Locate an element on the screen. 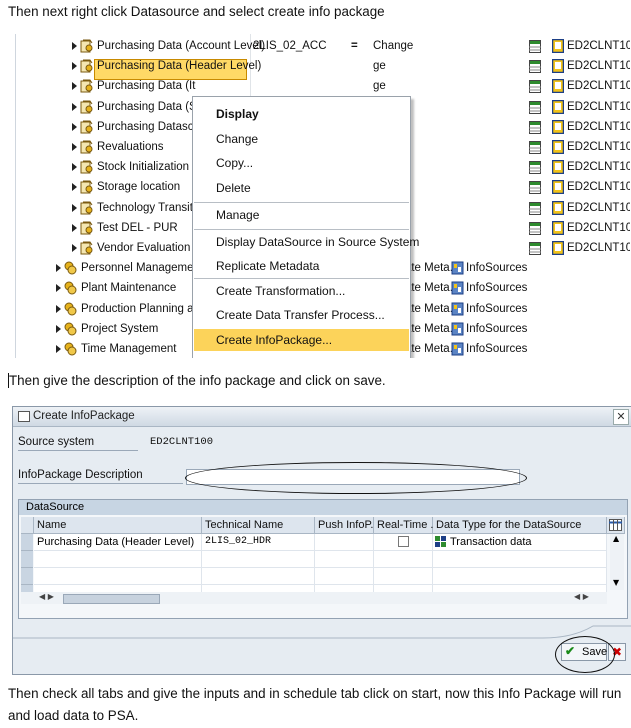 This screenshot has height=728, width=631. table-cell: Transaction data is located at coordinates (520, 542).